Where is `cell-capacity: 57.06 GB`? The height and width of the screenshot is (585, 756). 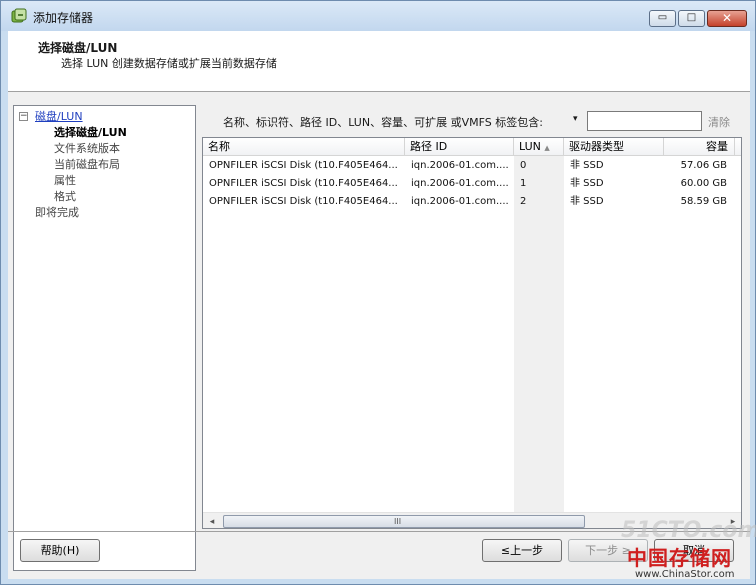 cell-capacity: 57.06 GB is located at coordinates (703, 165).